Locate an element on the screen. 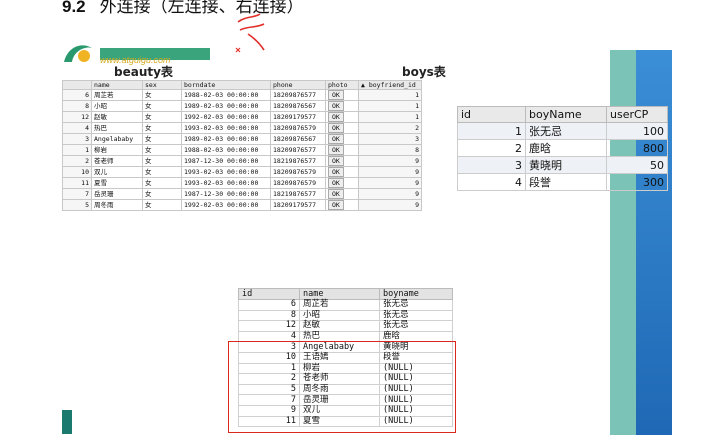 Image resolution: width=722 pixels, height=439 pixels. table-cell: 11 is located at coordinates (77, 183).